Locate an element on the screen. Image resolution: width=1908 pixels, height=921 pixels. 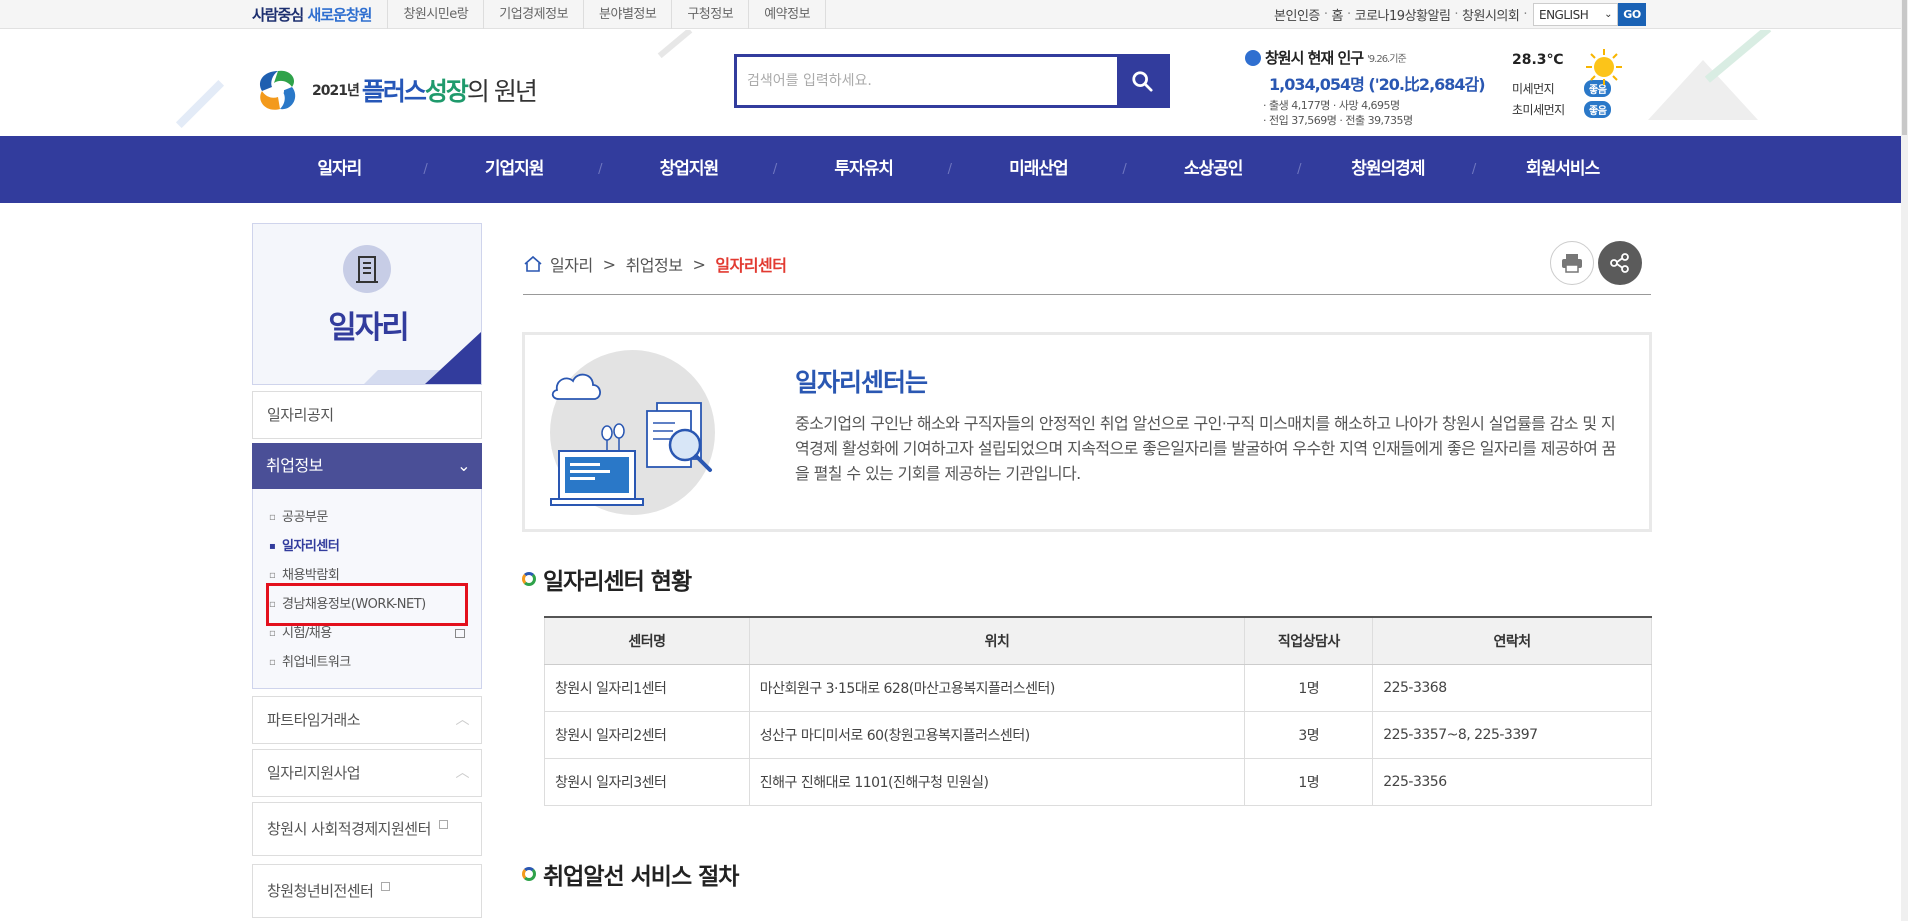
utility-right-links: 본인인증 · 홈 · 코로나19상황알림 · 창원시의회 · ENGLISH ⌄ GO is located at coordinates (1458, 14).